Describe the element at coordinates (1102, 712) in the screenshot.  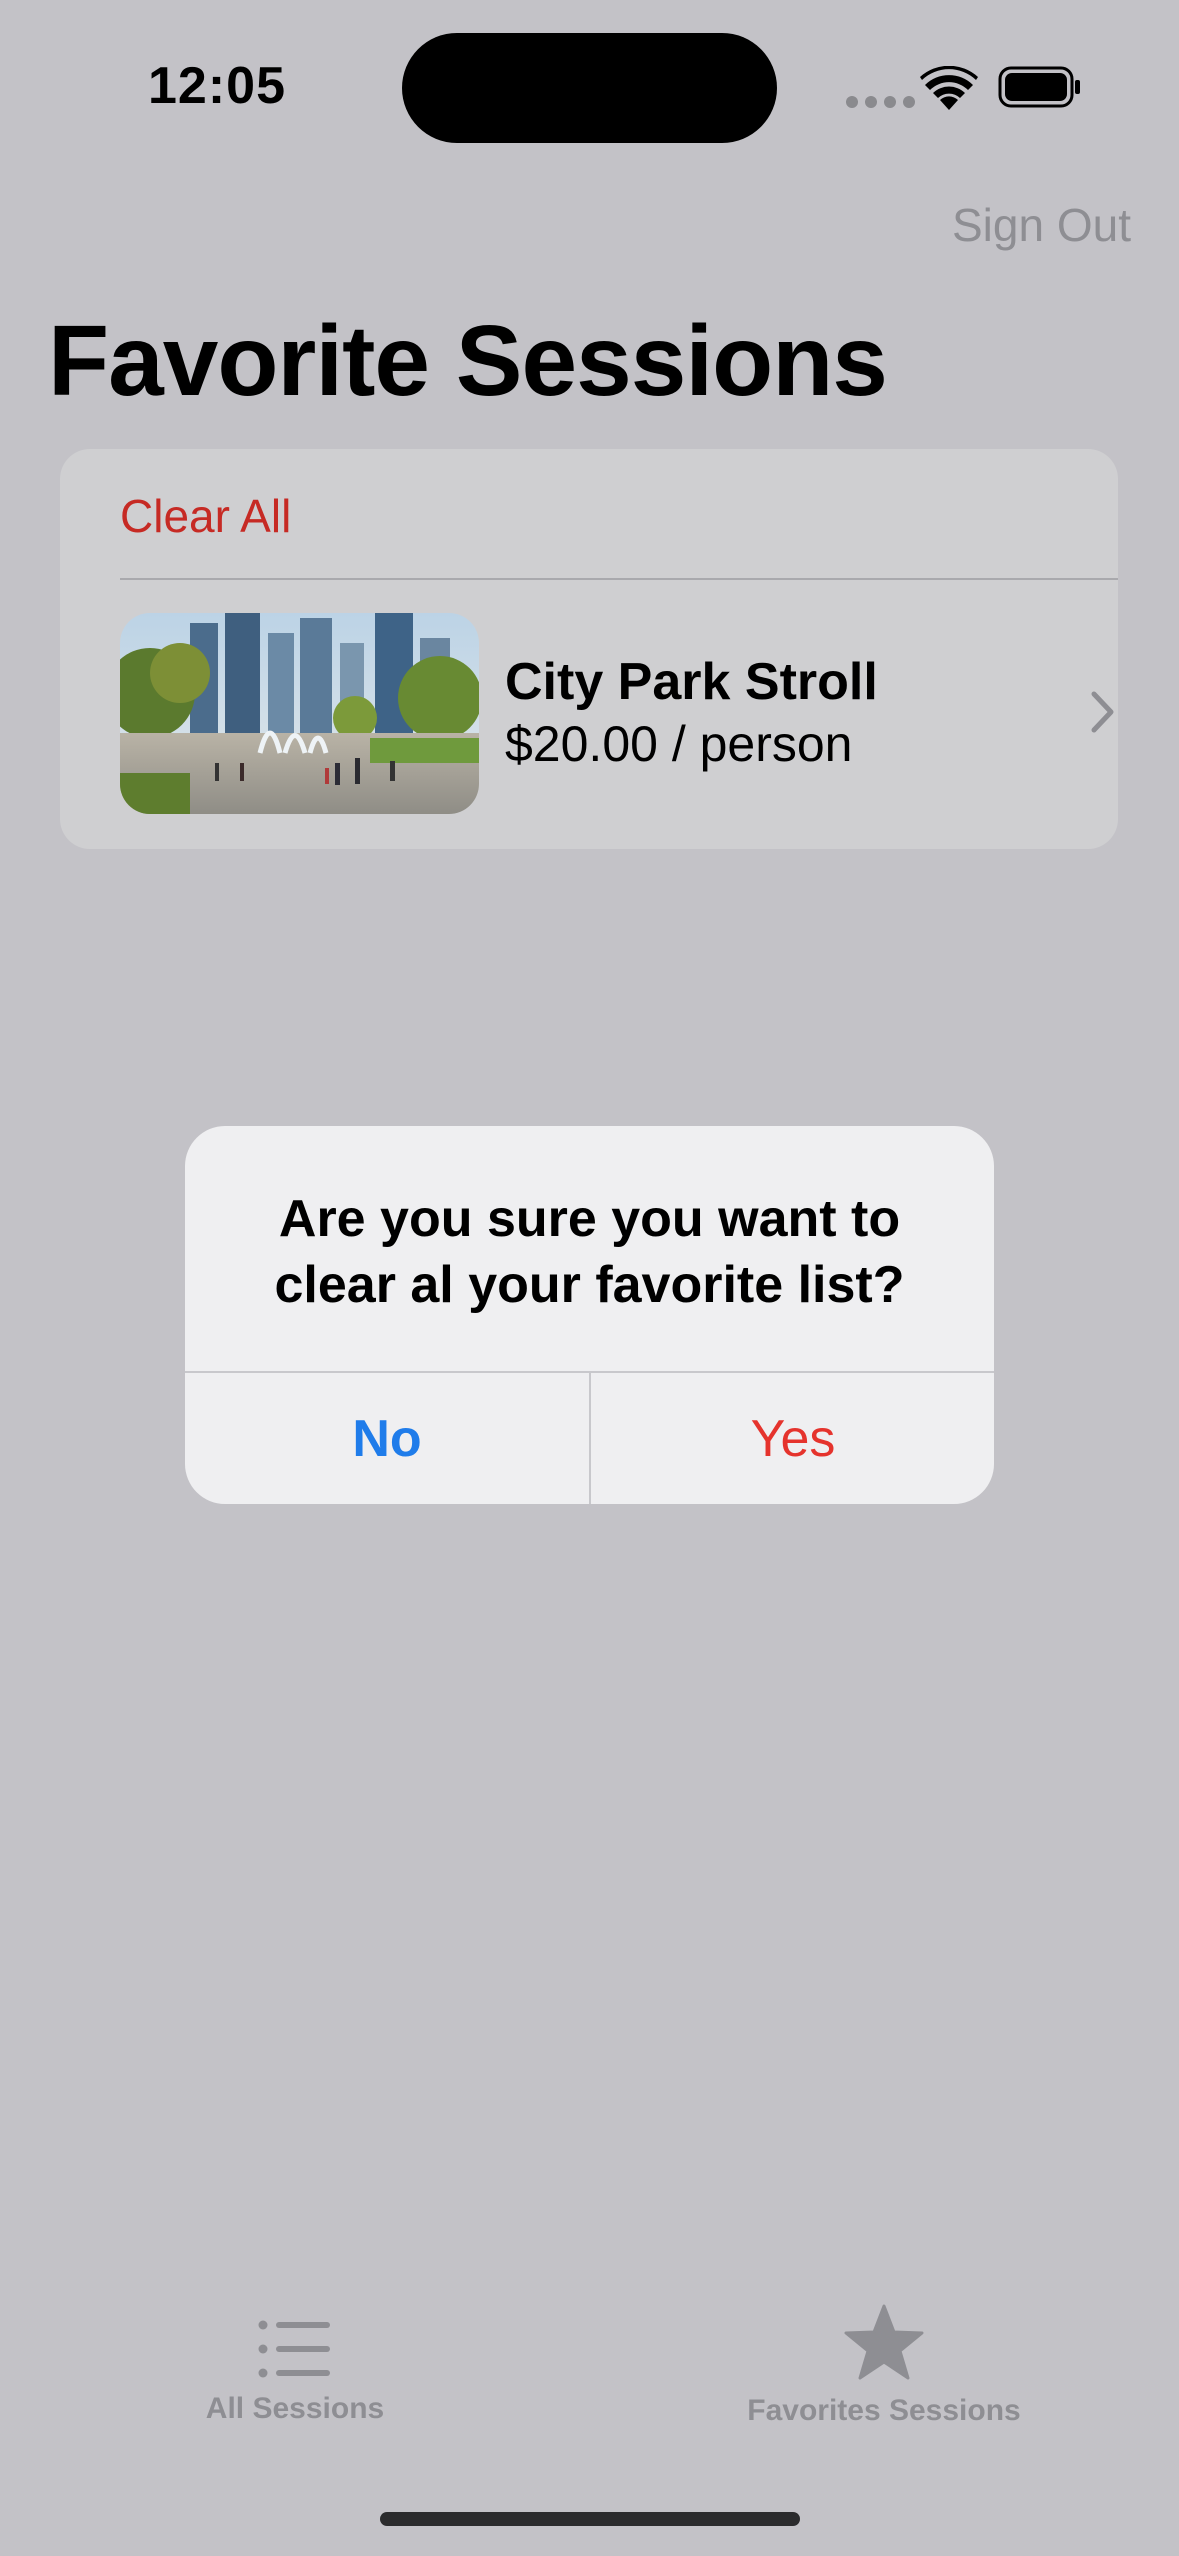
I see `chevron-right-icon` at that location.